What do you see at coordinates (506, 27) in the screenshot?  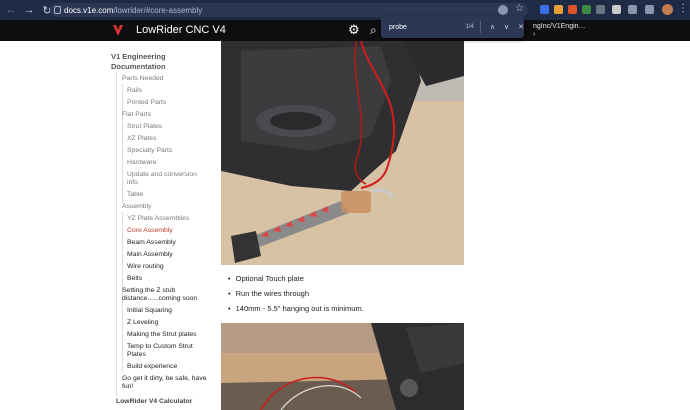 I see `find-next-icon: ∨` at bounding box center [506, 27].